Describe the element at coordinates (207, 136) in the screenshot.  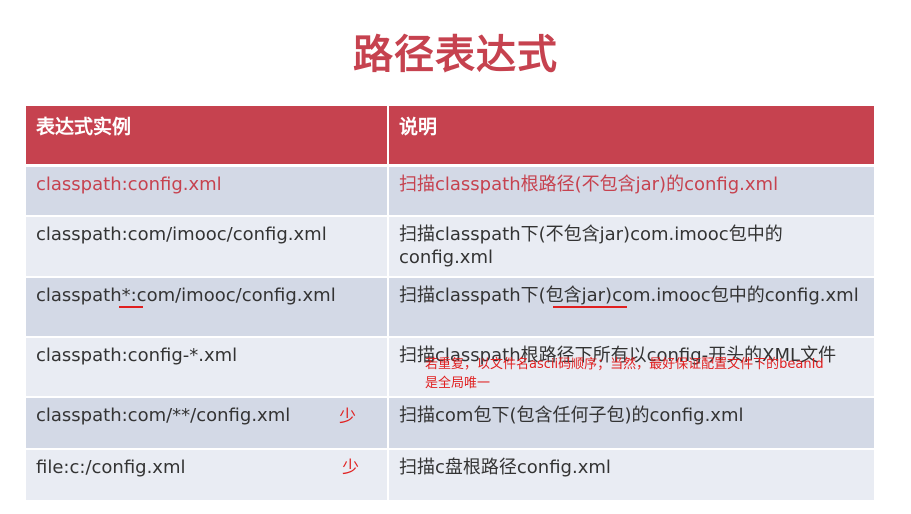
I see `header-expression: 表达式实例` at that location.